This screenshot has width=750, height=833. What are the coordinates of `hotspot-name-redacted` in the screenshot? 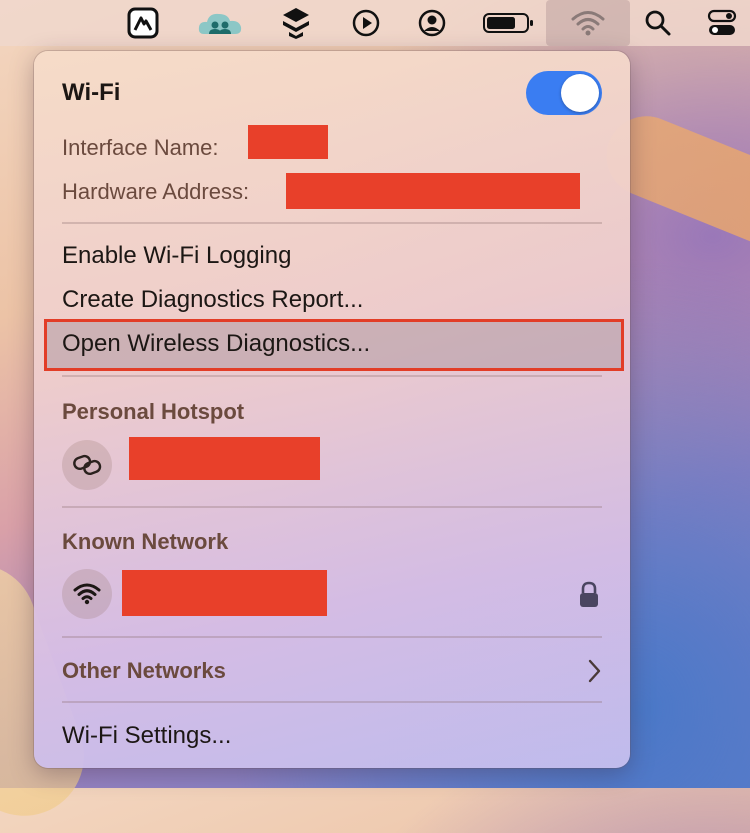 It's located at (224, 458).